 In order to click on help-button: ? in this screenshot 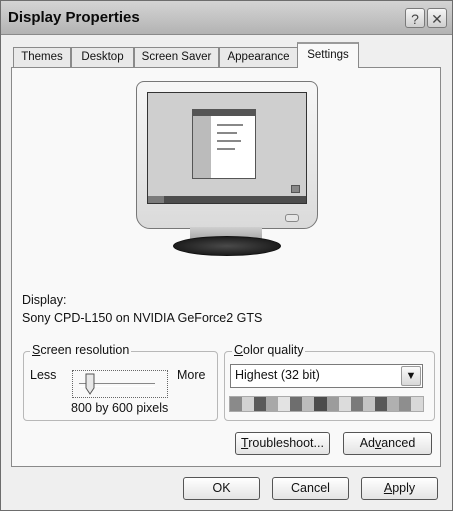, I will do `click(415, 18)`.